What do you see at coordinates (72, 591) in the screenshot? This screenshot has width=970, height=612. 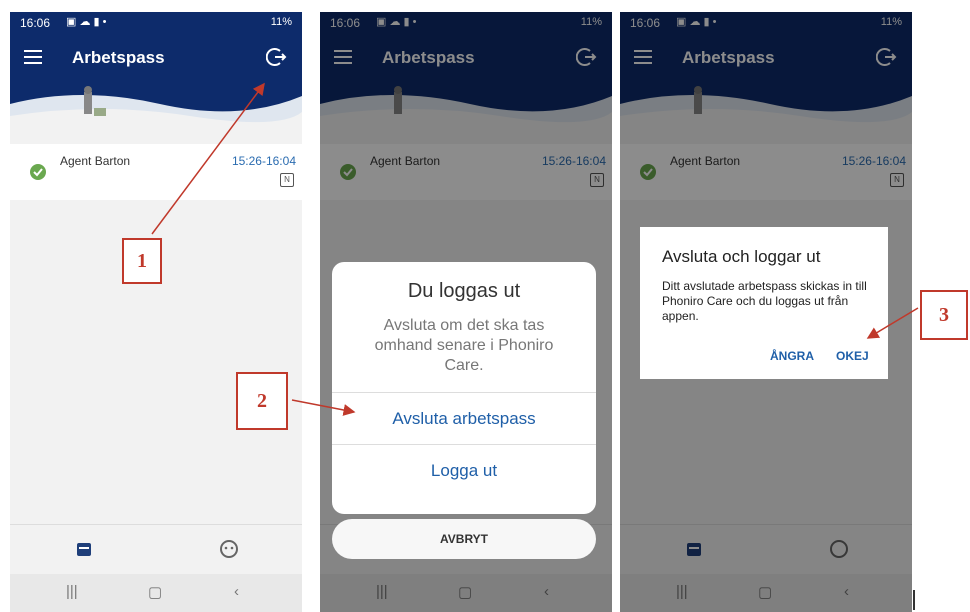 I see `recents-button: |||` at bounding box center [72, 591].